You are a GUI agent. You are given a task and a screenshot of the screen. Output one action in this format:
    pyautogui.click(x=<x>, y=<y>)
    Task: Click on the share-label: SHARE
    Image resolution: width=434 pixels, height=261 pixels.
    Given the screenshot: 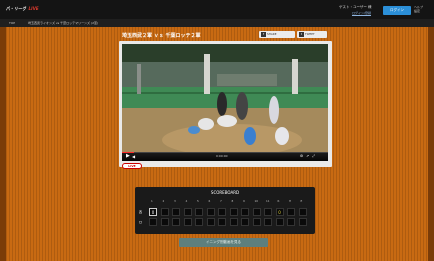 What is the action you would take?
    pyautogui.click(x=272, y=34)
    